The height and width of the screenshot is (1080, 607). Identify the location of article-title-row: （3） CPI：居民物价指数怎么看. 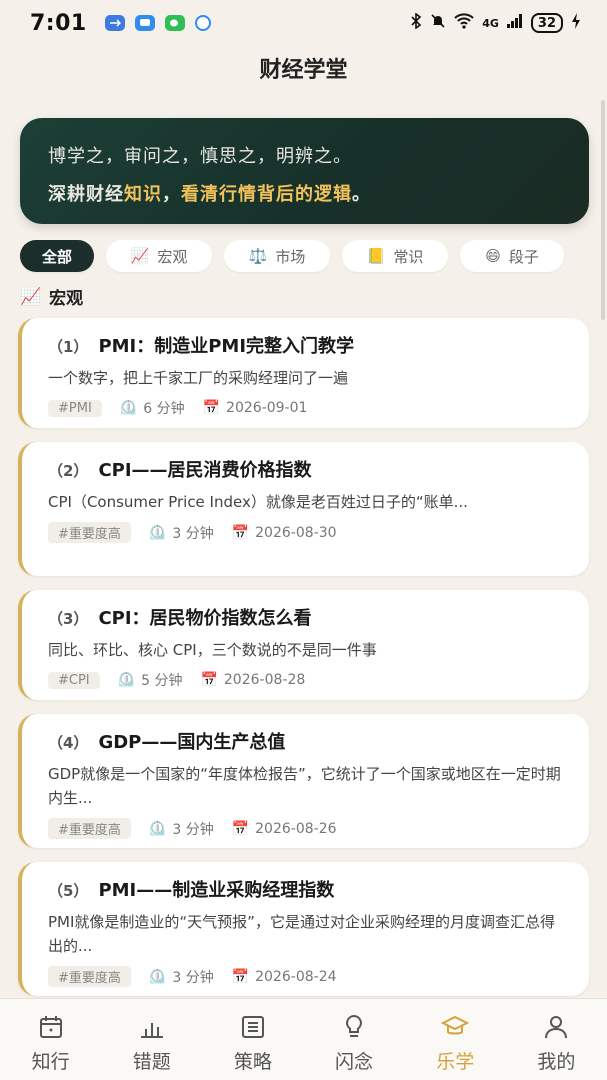
(304, 617).